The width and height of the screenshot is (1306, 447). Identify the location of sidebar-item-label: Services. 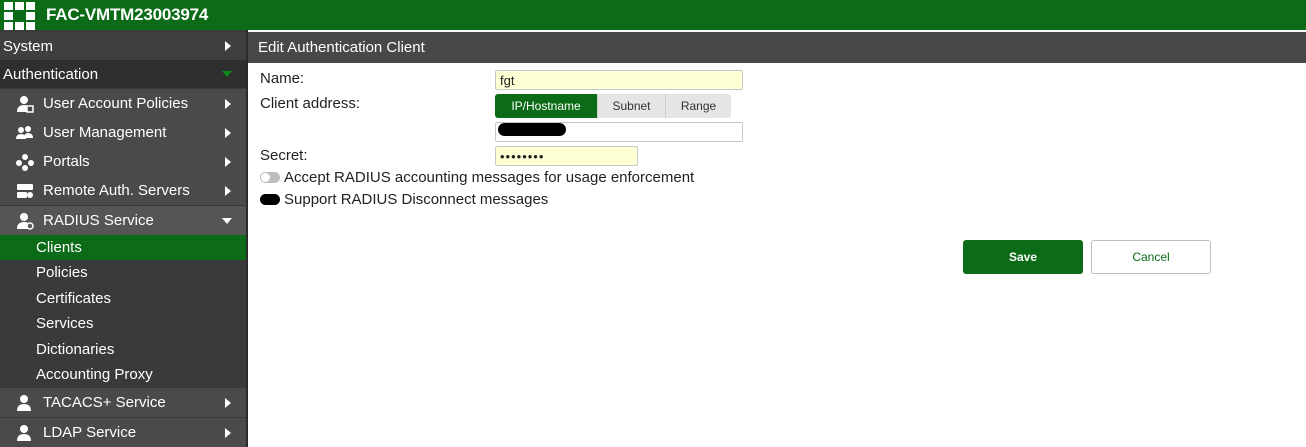
(65, 323).